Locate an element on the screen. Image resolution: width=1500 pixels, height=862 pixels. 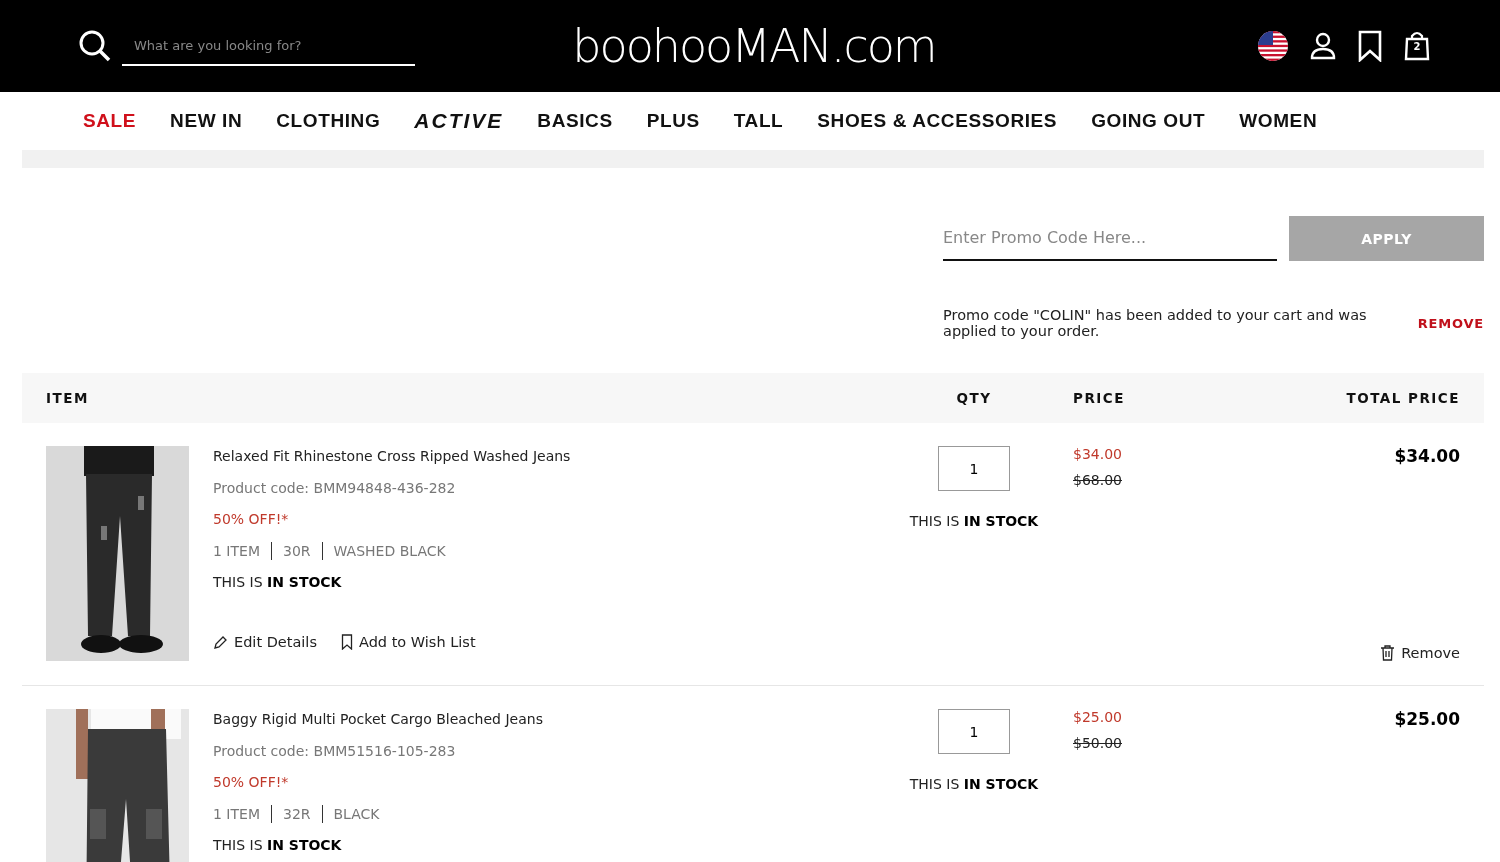
pencil-icon is located at coordinates (220, 642).